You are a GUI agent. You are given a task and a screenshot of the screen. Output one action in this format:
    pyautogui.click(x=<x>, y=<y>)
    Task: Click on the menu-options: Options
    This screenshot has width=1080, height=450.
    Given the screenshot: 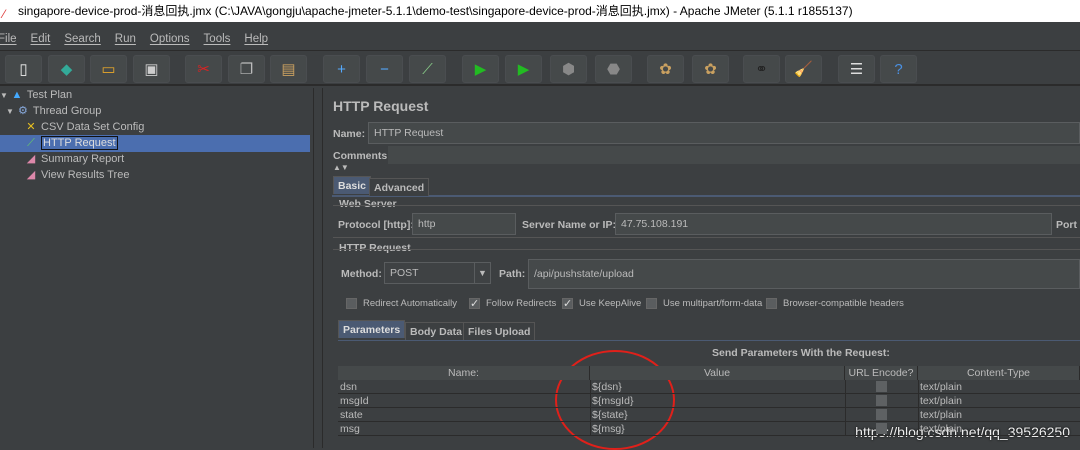 What is the action you would take?
    pyautogui.click(x=173, y=36)
    